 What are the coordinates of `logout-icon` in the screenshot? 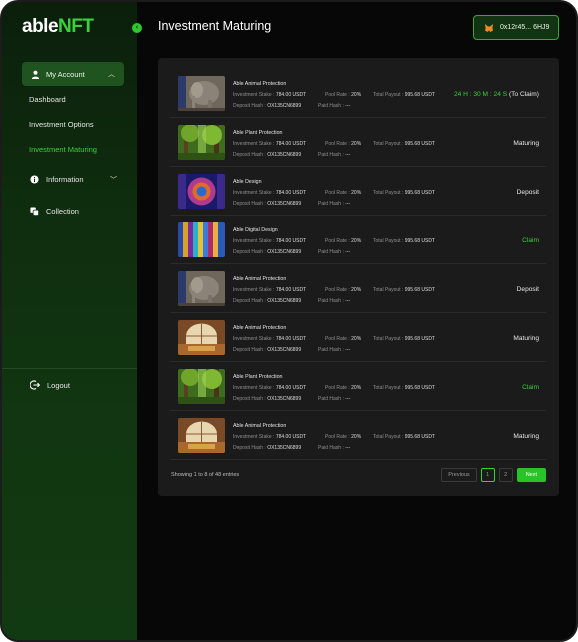 It's located at (35, 385).